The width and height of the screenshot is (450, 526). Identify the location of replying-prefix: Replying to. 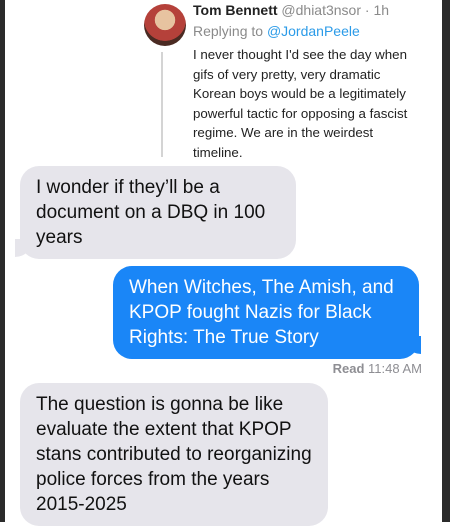
(228, 31).